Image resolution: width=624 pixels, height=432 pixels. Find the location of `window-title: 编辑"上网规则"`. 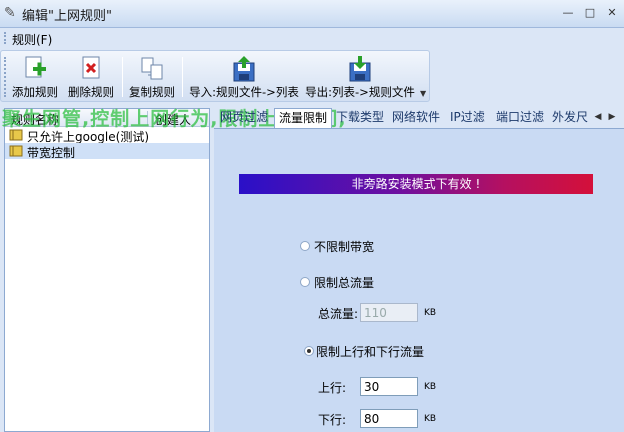

window-title: 编辑"上网规则" is located at coordinates (67, 16).